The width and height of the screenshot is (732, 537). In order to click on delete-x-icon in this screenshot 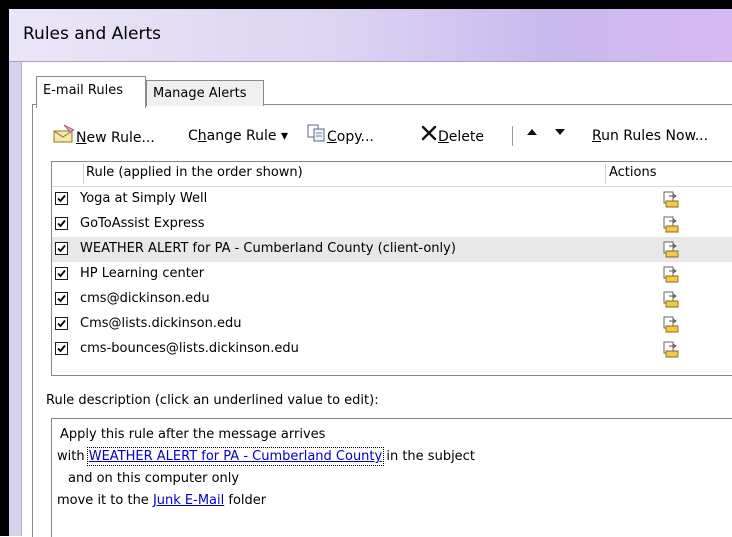, I will do `click(429, 137)`.